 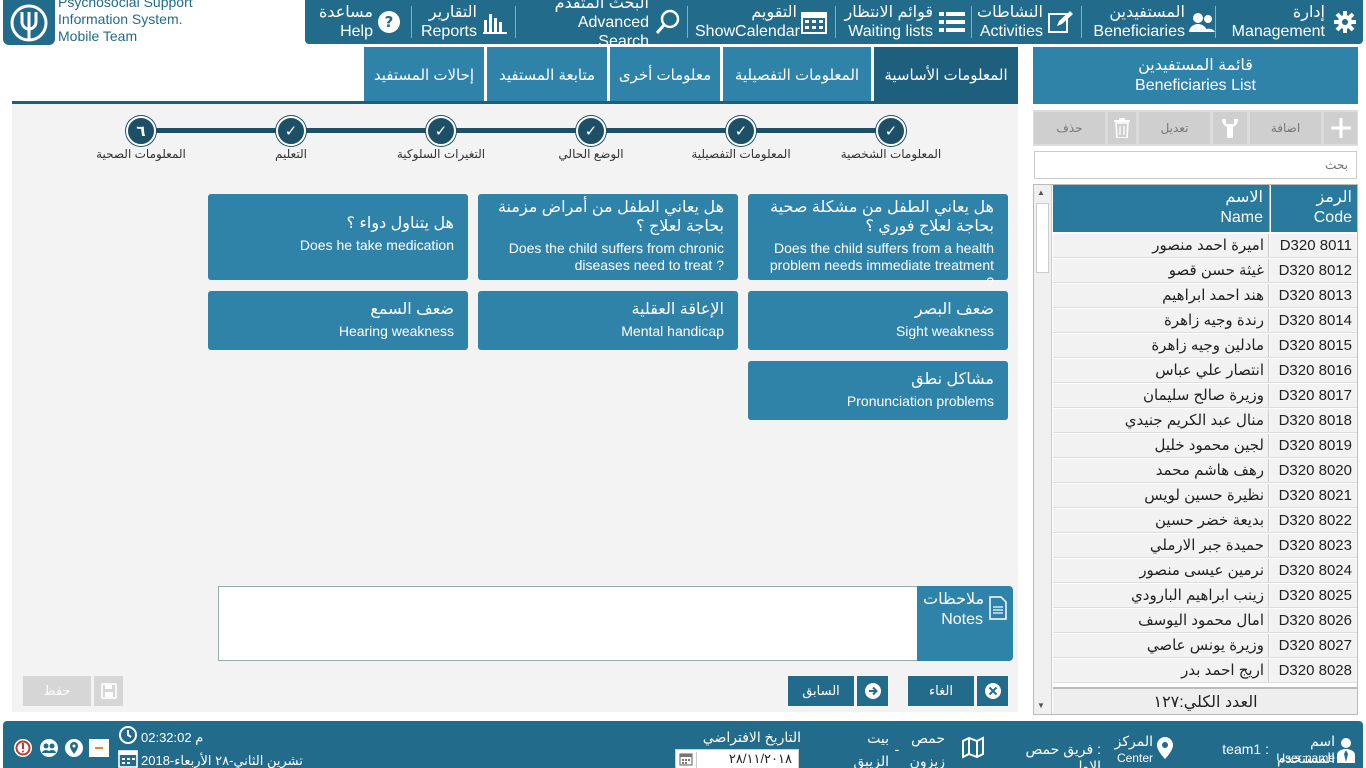 What do you see at coordinates (891, 131) in the screenshot?
I see `step-1-check-icon: ✓` at bounding box center [891, 131].